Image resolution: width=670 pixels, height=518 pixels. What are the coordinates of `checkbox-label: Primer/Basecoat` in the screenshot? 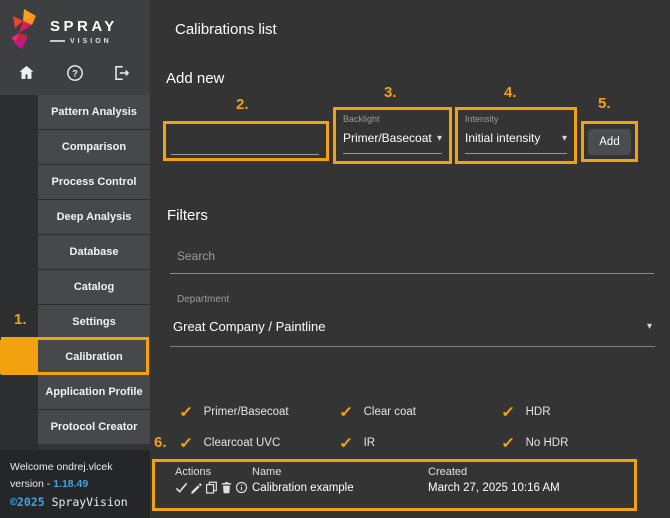 It's located at (246, 411).